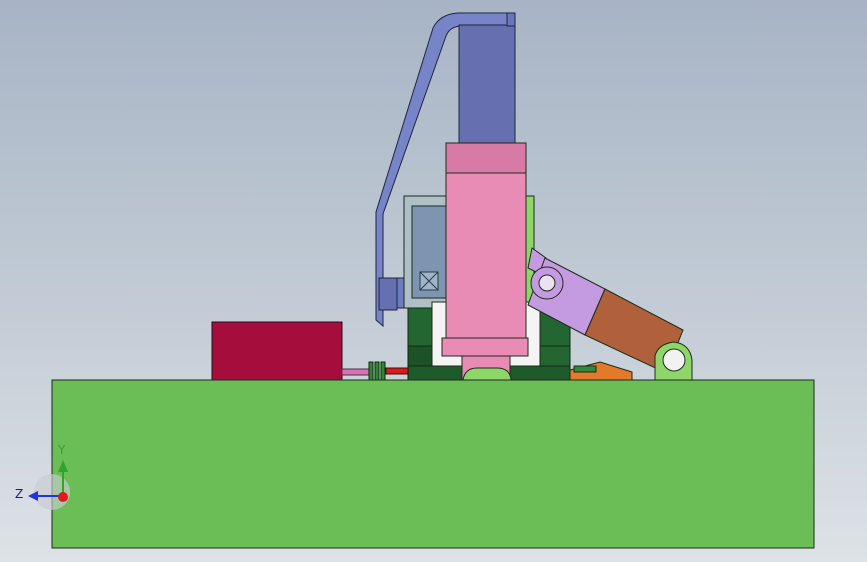 The image size is (867, 562). I want to click on connector-shaft, so click(375, 371).